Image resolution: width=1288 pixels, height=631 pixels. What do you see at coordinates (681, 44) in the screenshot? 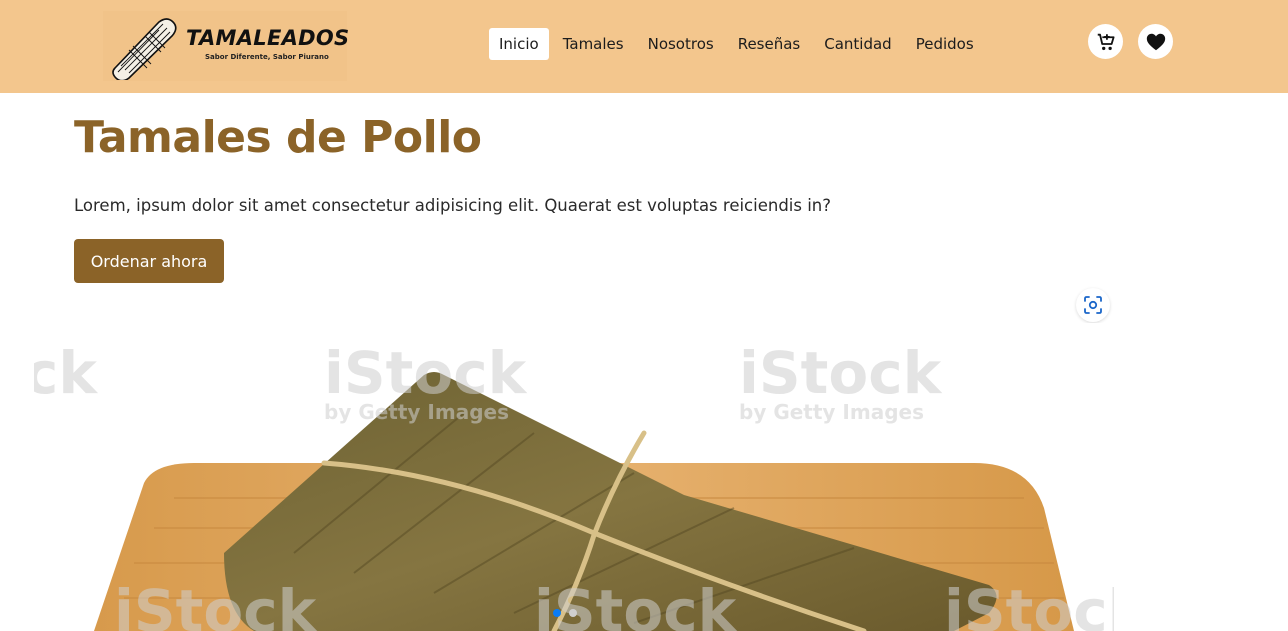
I see `nav-item-nosotros: Nosotros` at bounding box center [681, 44].